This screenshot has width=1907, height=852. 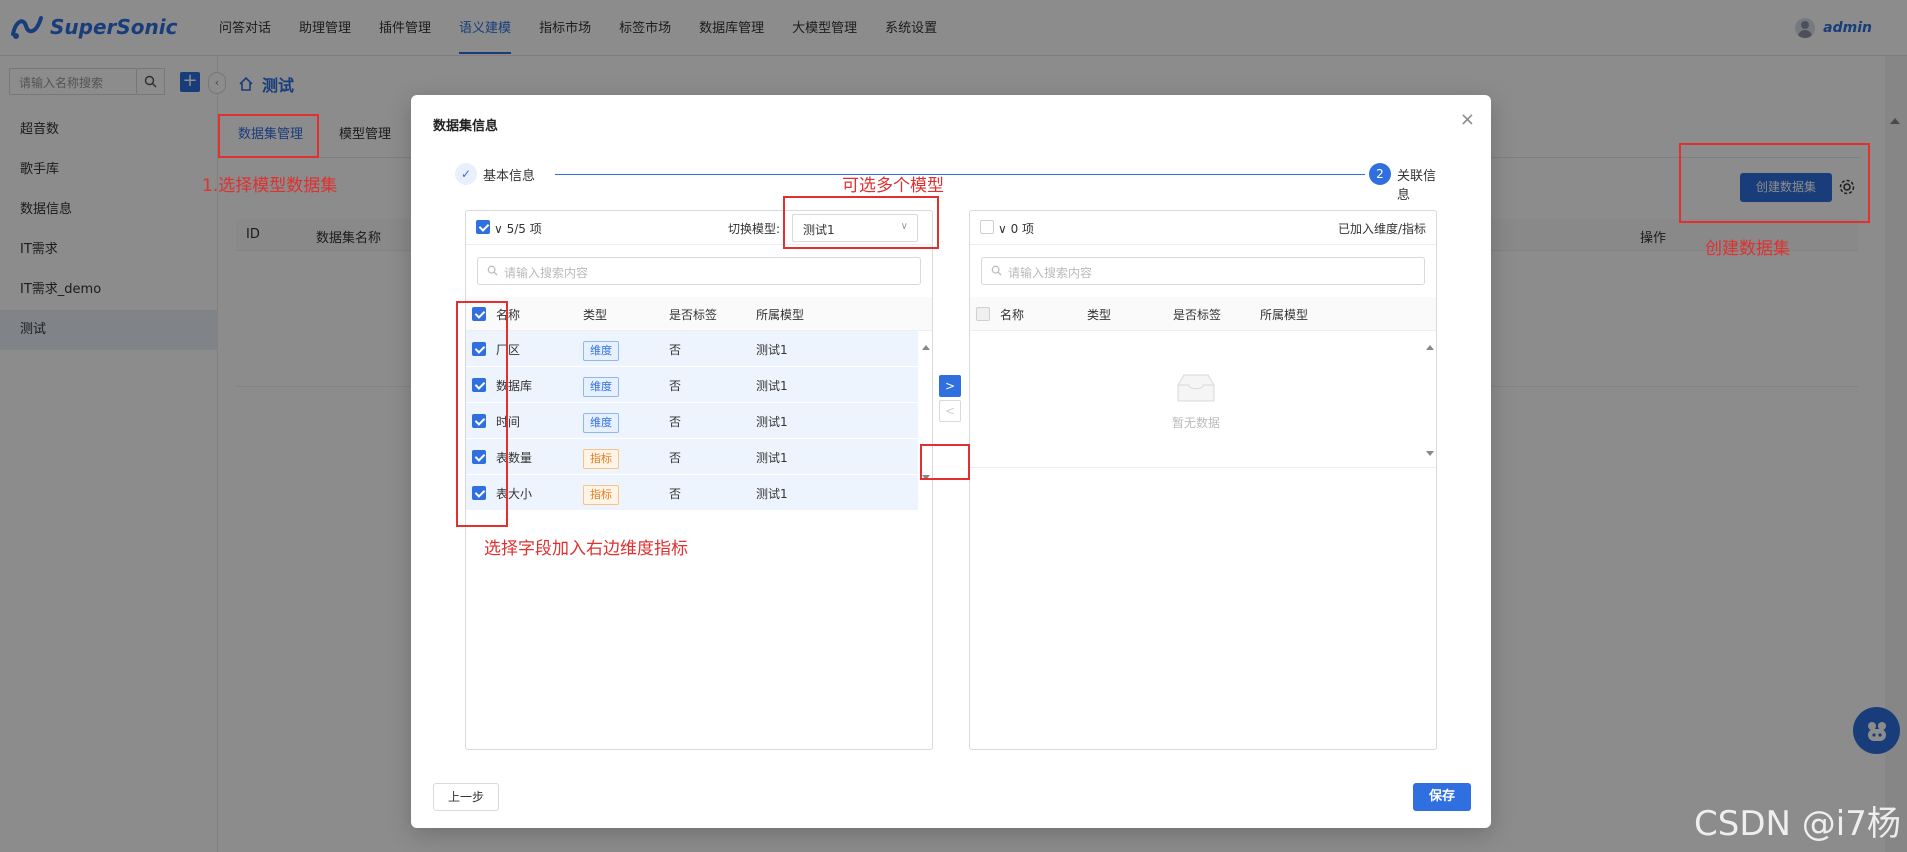 What do you see at coordinates (699, 271) in the screenshot?
I see `source-search-input: 请输入搜索内容` at bounding box center [699, 271].